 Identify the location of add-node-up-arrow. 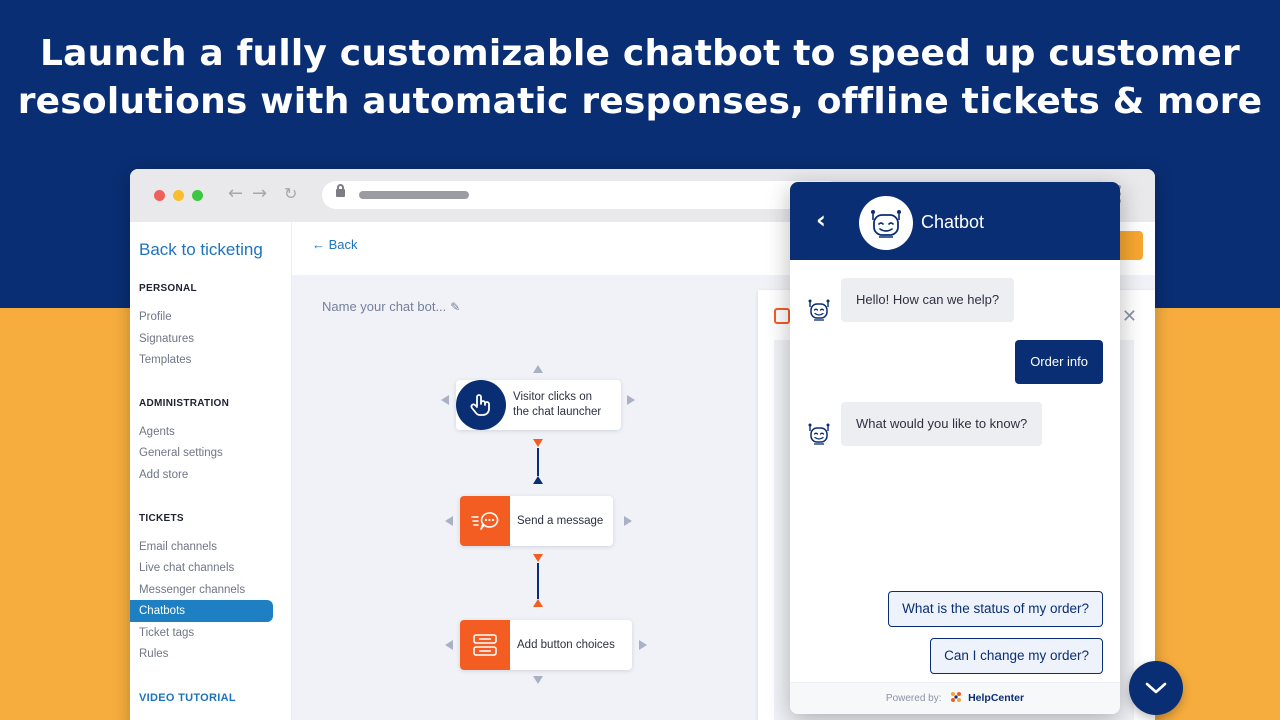
(538, 369).